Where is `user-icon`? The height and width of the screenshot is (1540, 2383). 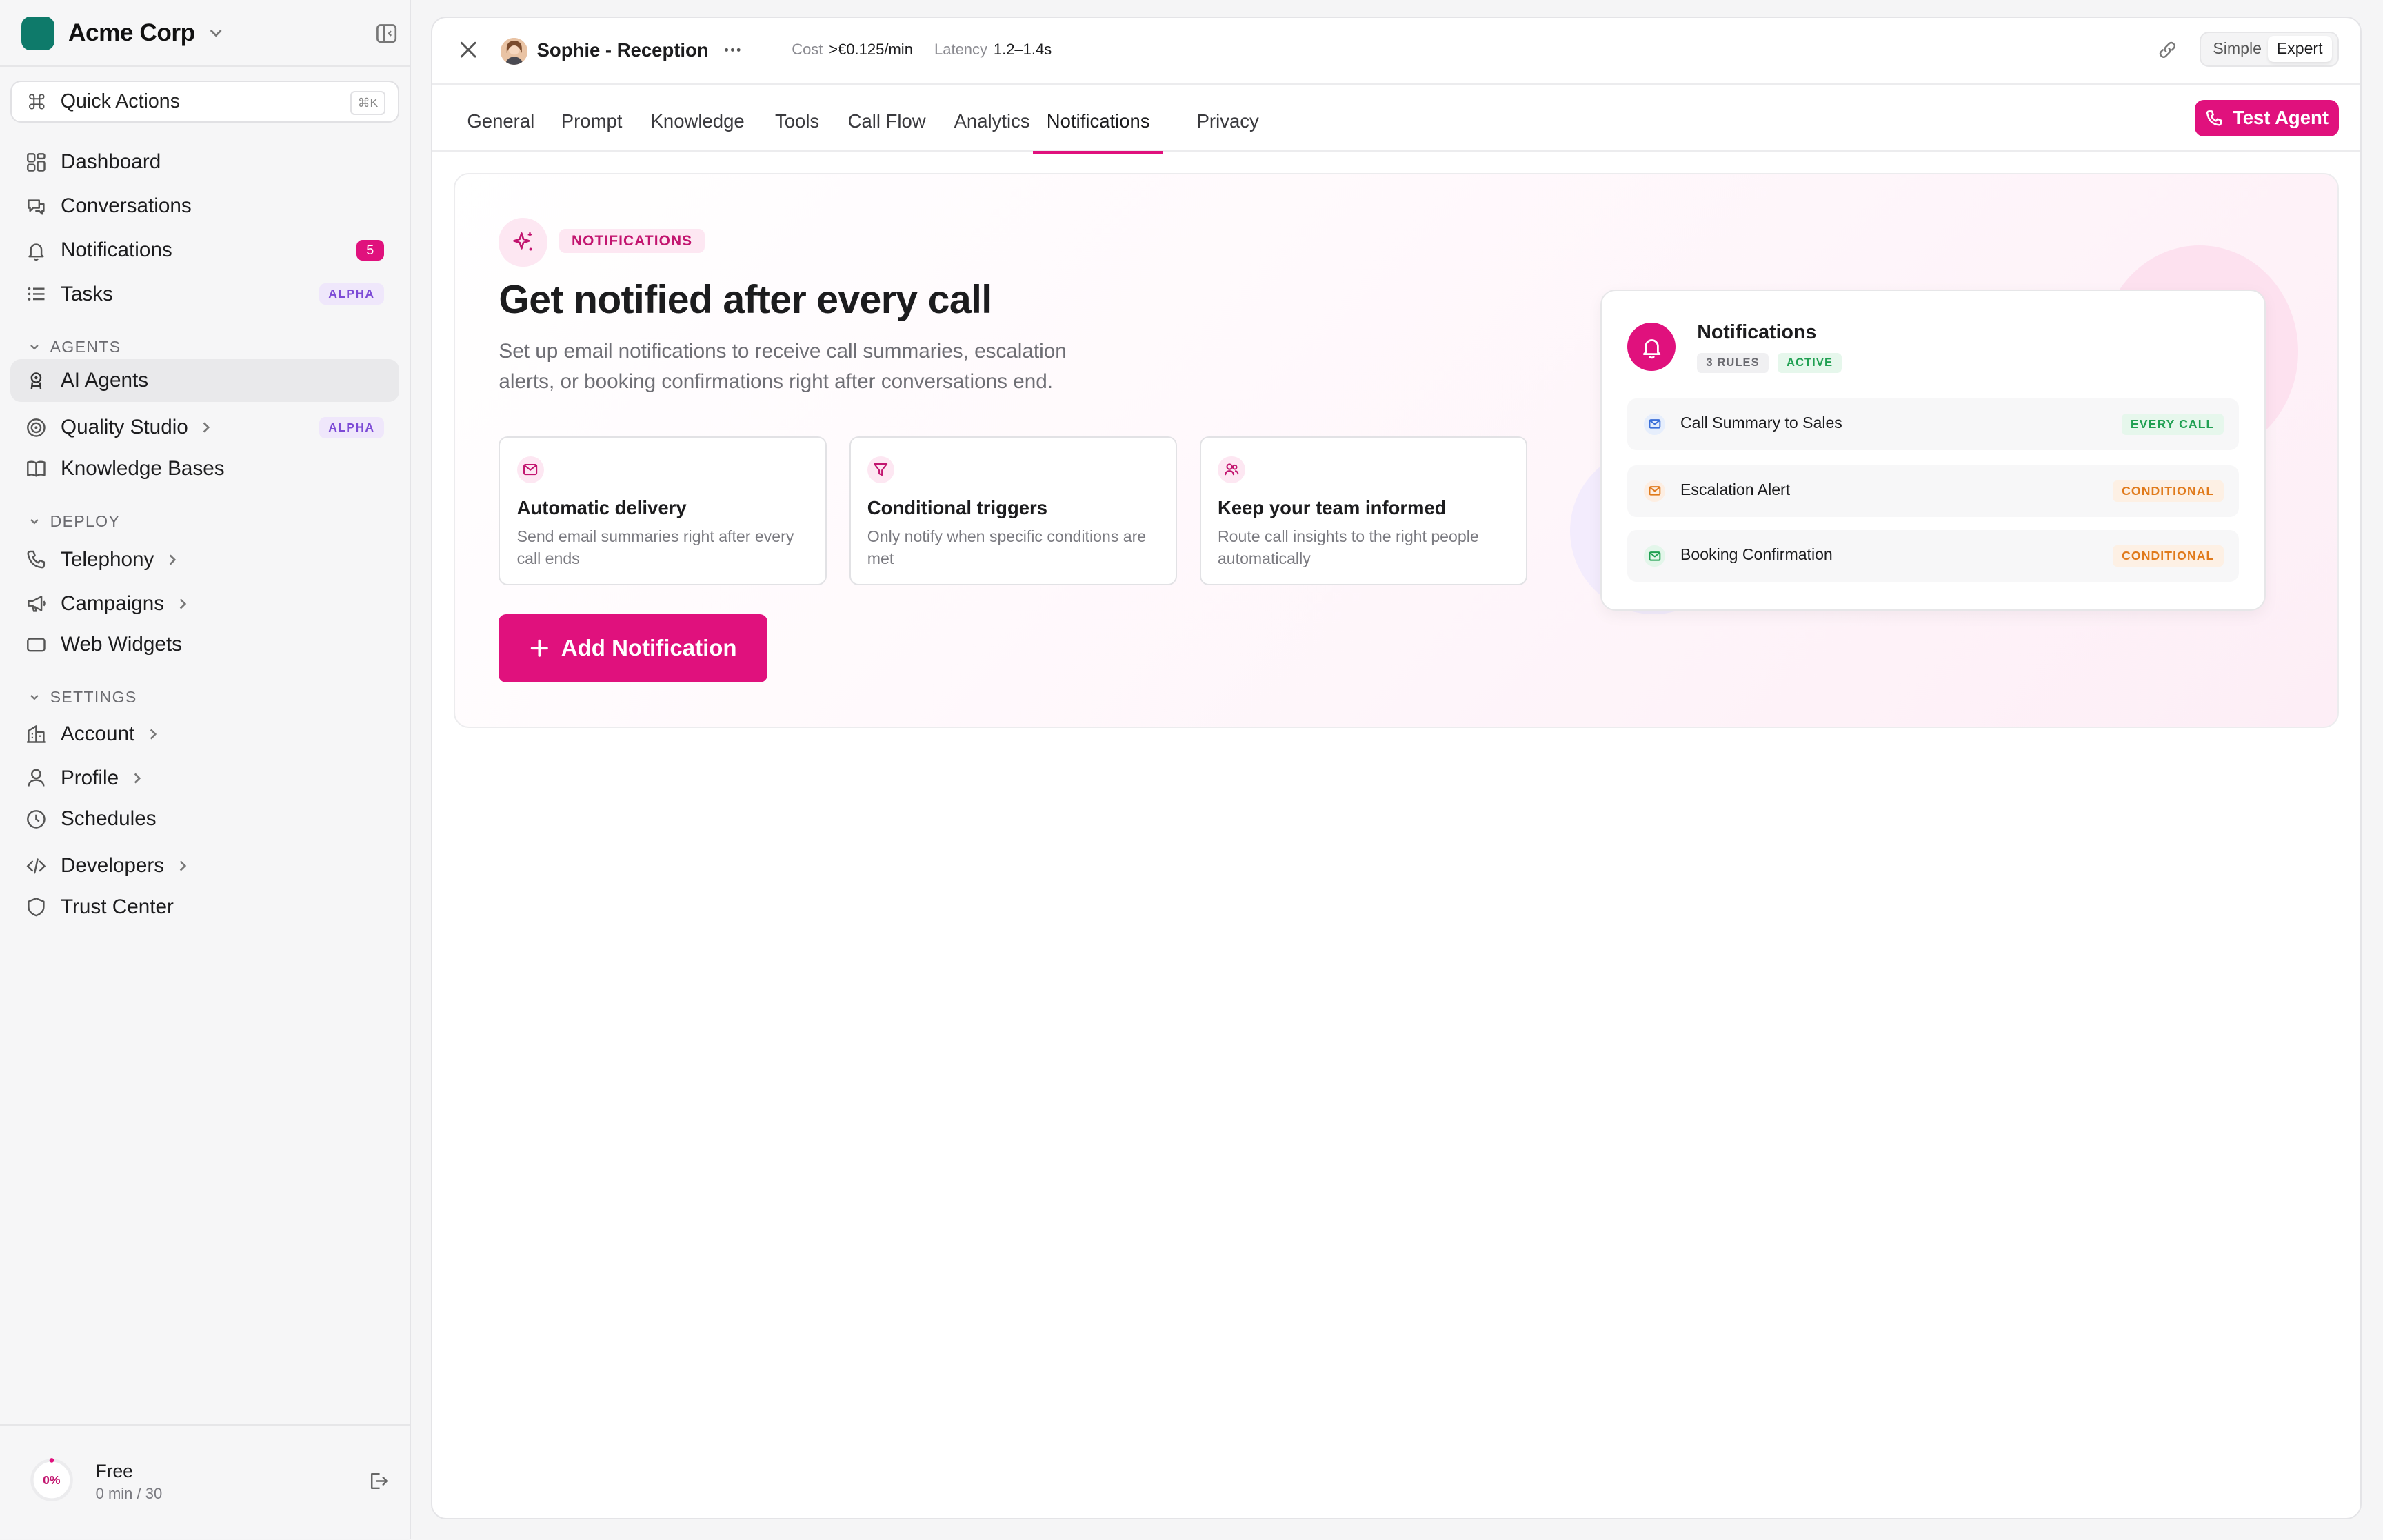 user-icon is located at coordinates (36, 778).